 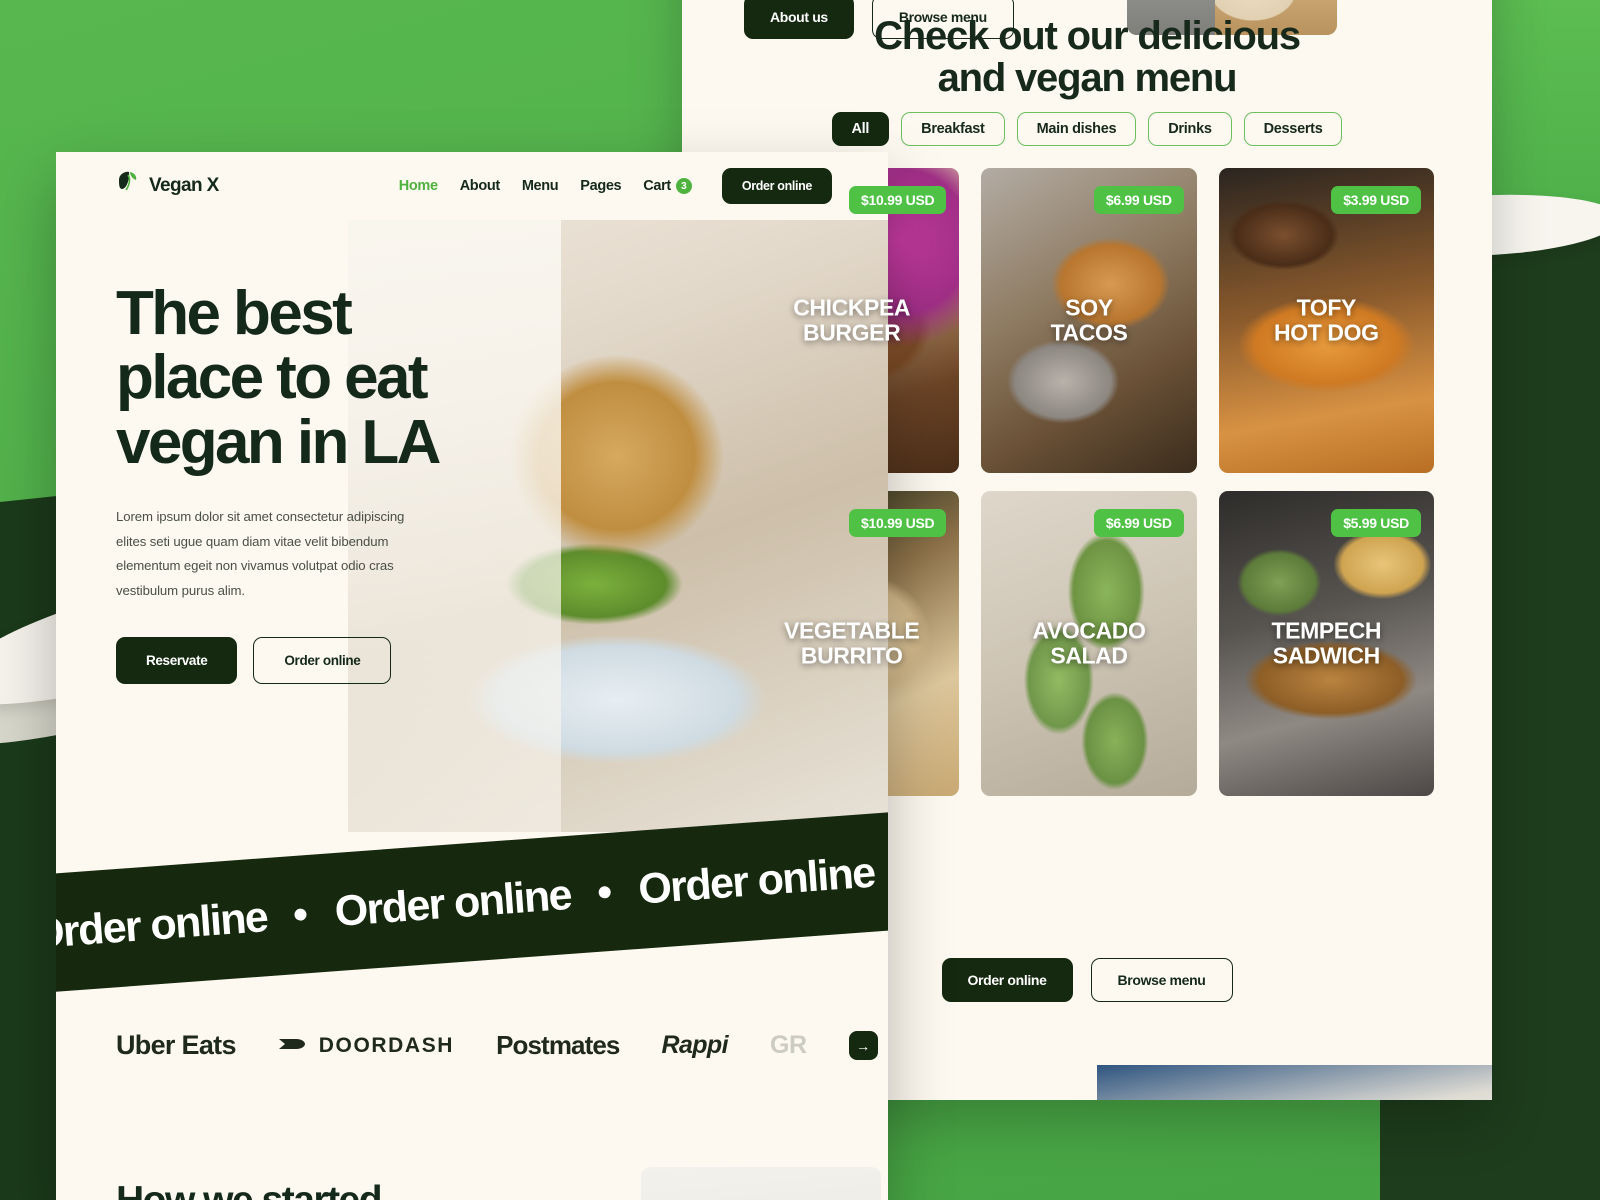 What do you see at coordinates (860, 129) in the screenshot?
I see `filter-tab-all: All` at bounding box center [860, 129].